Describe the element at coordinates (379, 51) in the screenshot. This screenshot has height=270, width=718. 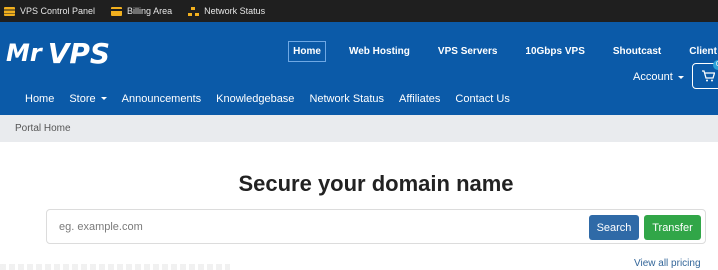
I see `mainnav-web-hosting: Web Hosting` at that location.